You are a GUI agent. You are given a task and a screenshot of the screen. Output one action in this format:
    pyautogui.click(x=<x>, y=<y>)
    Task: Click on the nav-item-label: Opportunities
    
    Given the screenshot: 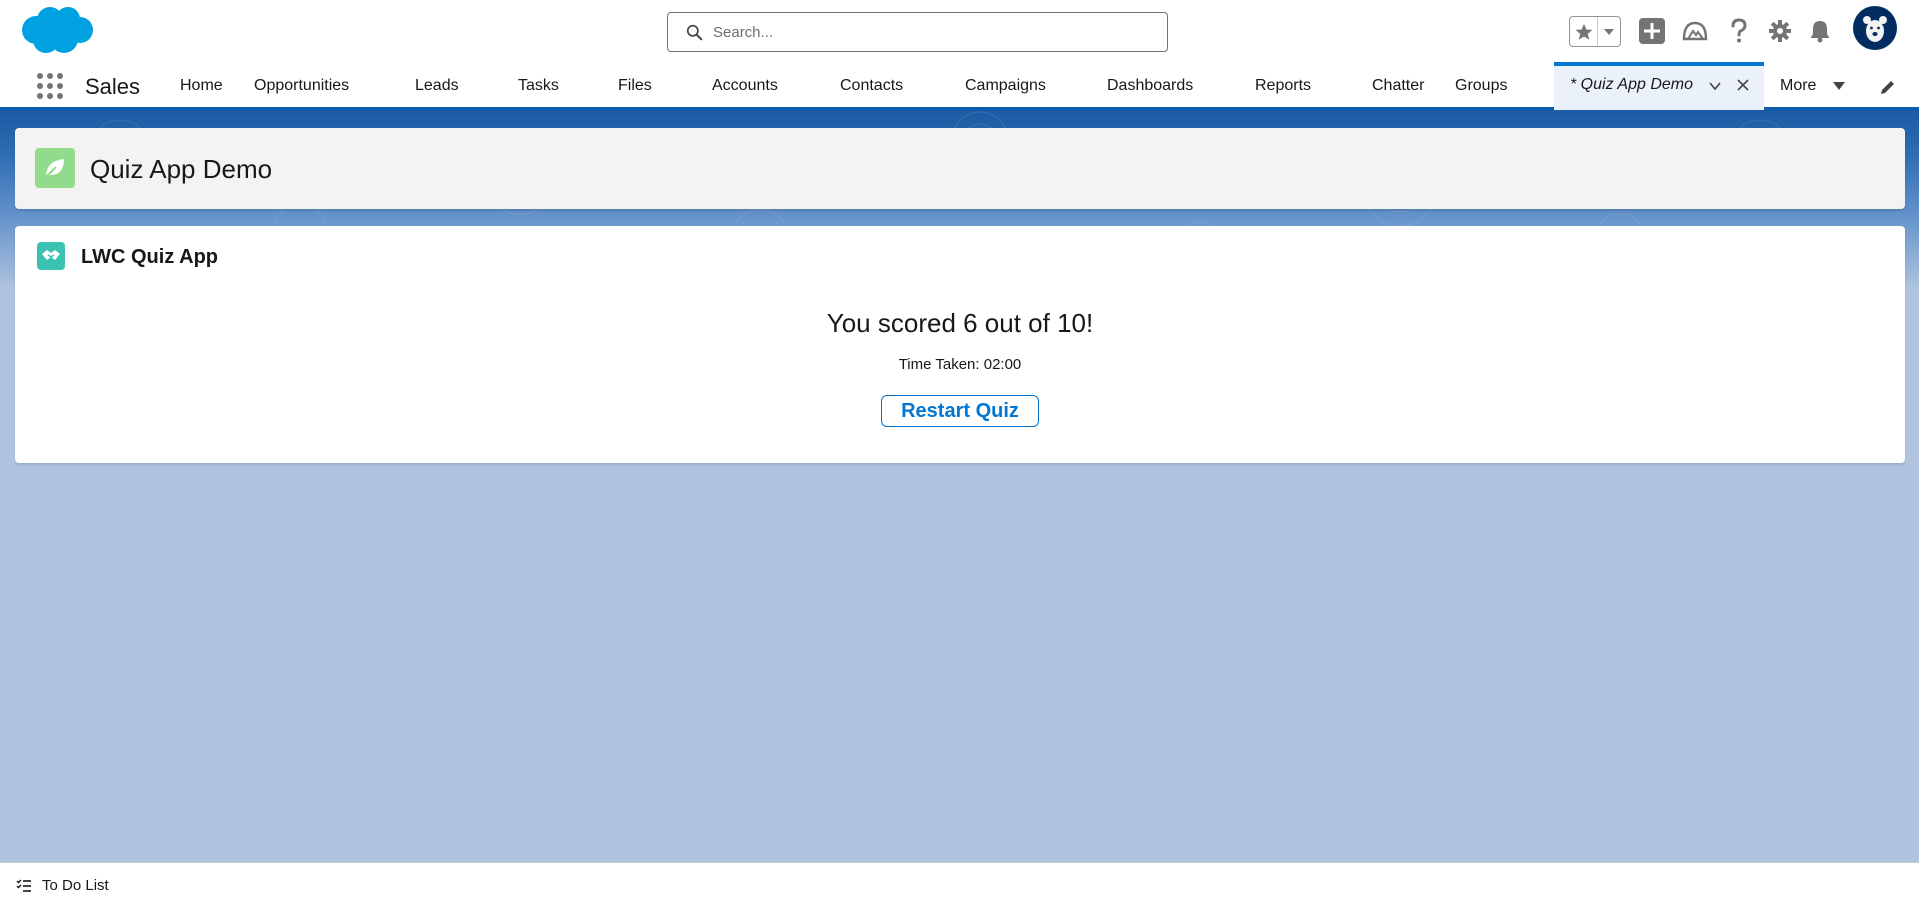 What is the action you would take?
    pyautogui.click(x=302, y=85)
    